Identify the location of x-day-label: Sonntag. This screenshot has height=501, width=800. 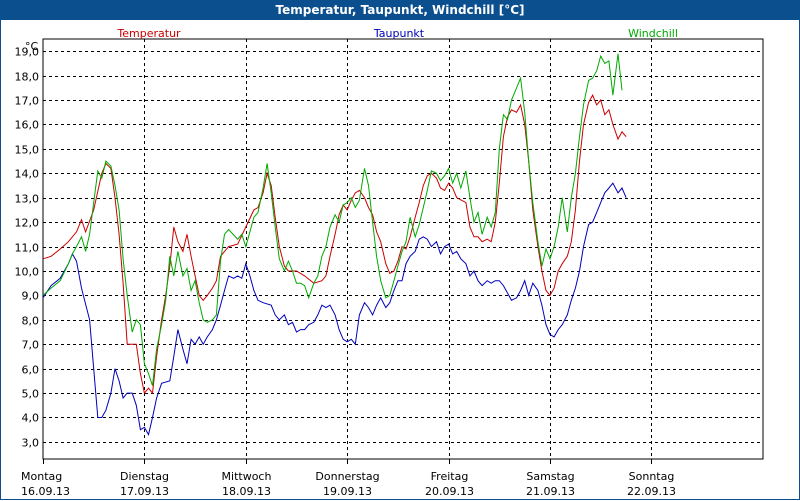
(652, 476).